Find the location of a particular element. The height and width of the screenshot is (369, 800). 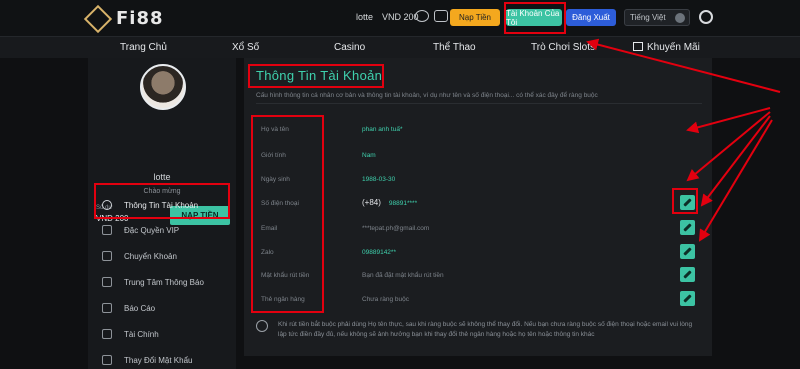

annotation-arrows is located at coordinates (683, 140).